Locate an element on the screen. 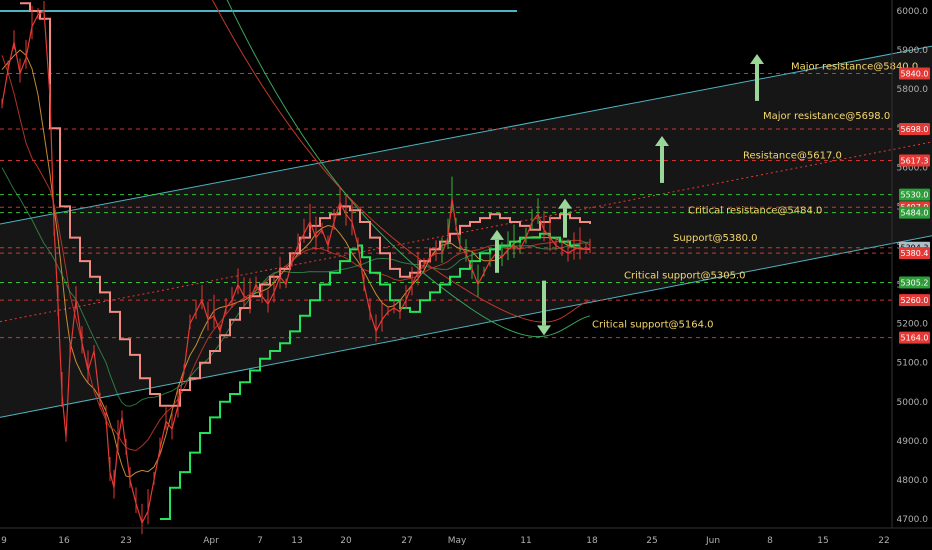 The width and height of the screenshot is (932, 550). x-tick-label-14: 15 is located at coordinates (822, 541).